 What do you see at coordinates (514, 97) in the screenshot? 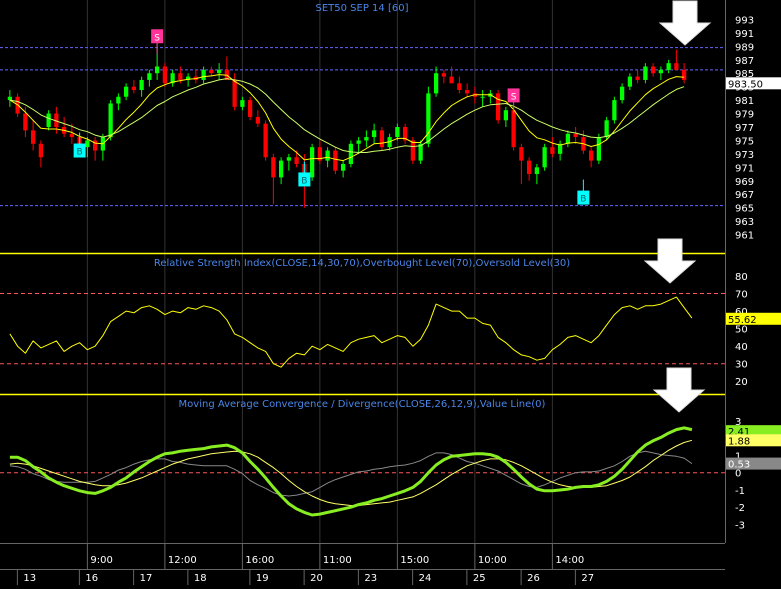
I see `sell-signal-label: S` at bounding box center [514, 97].